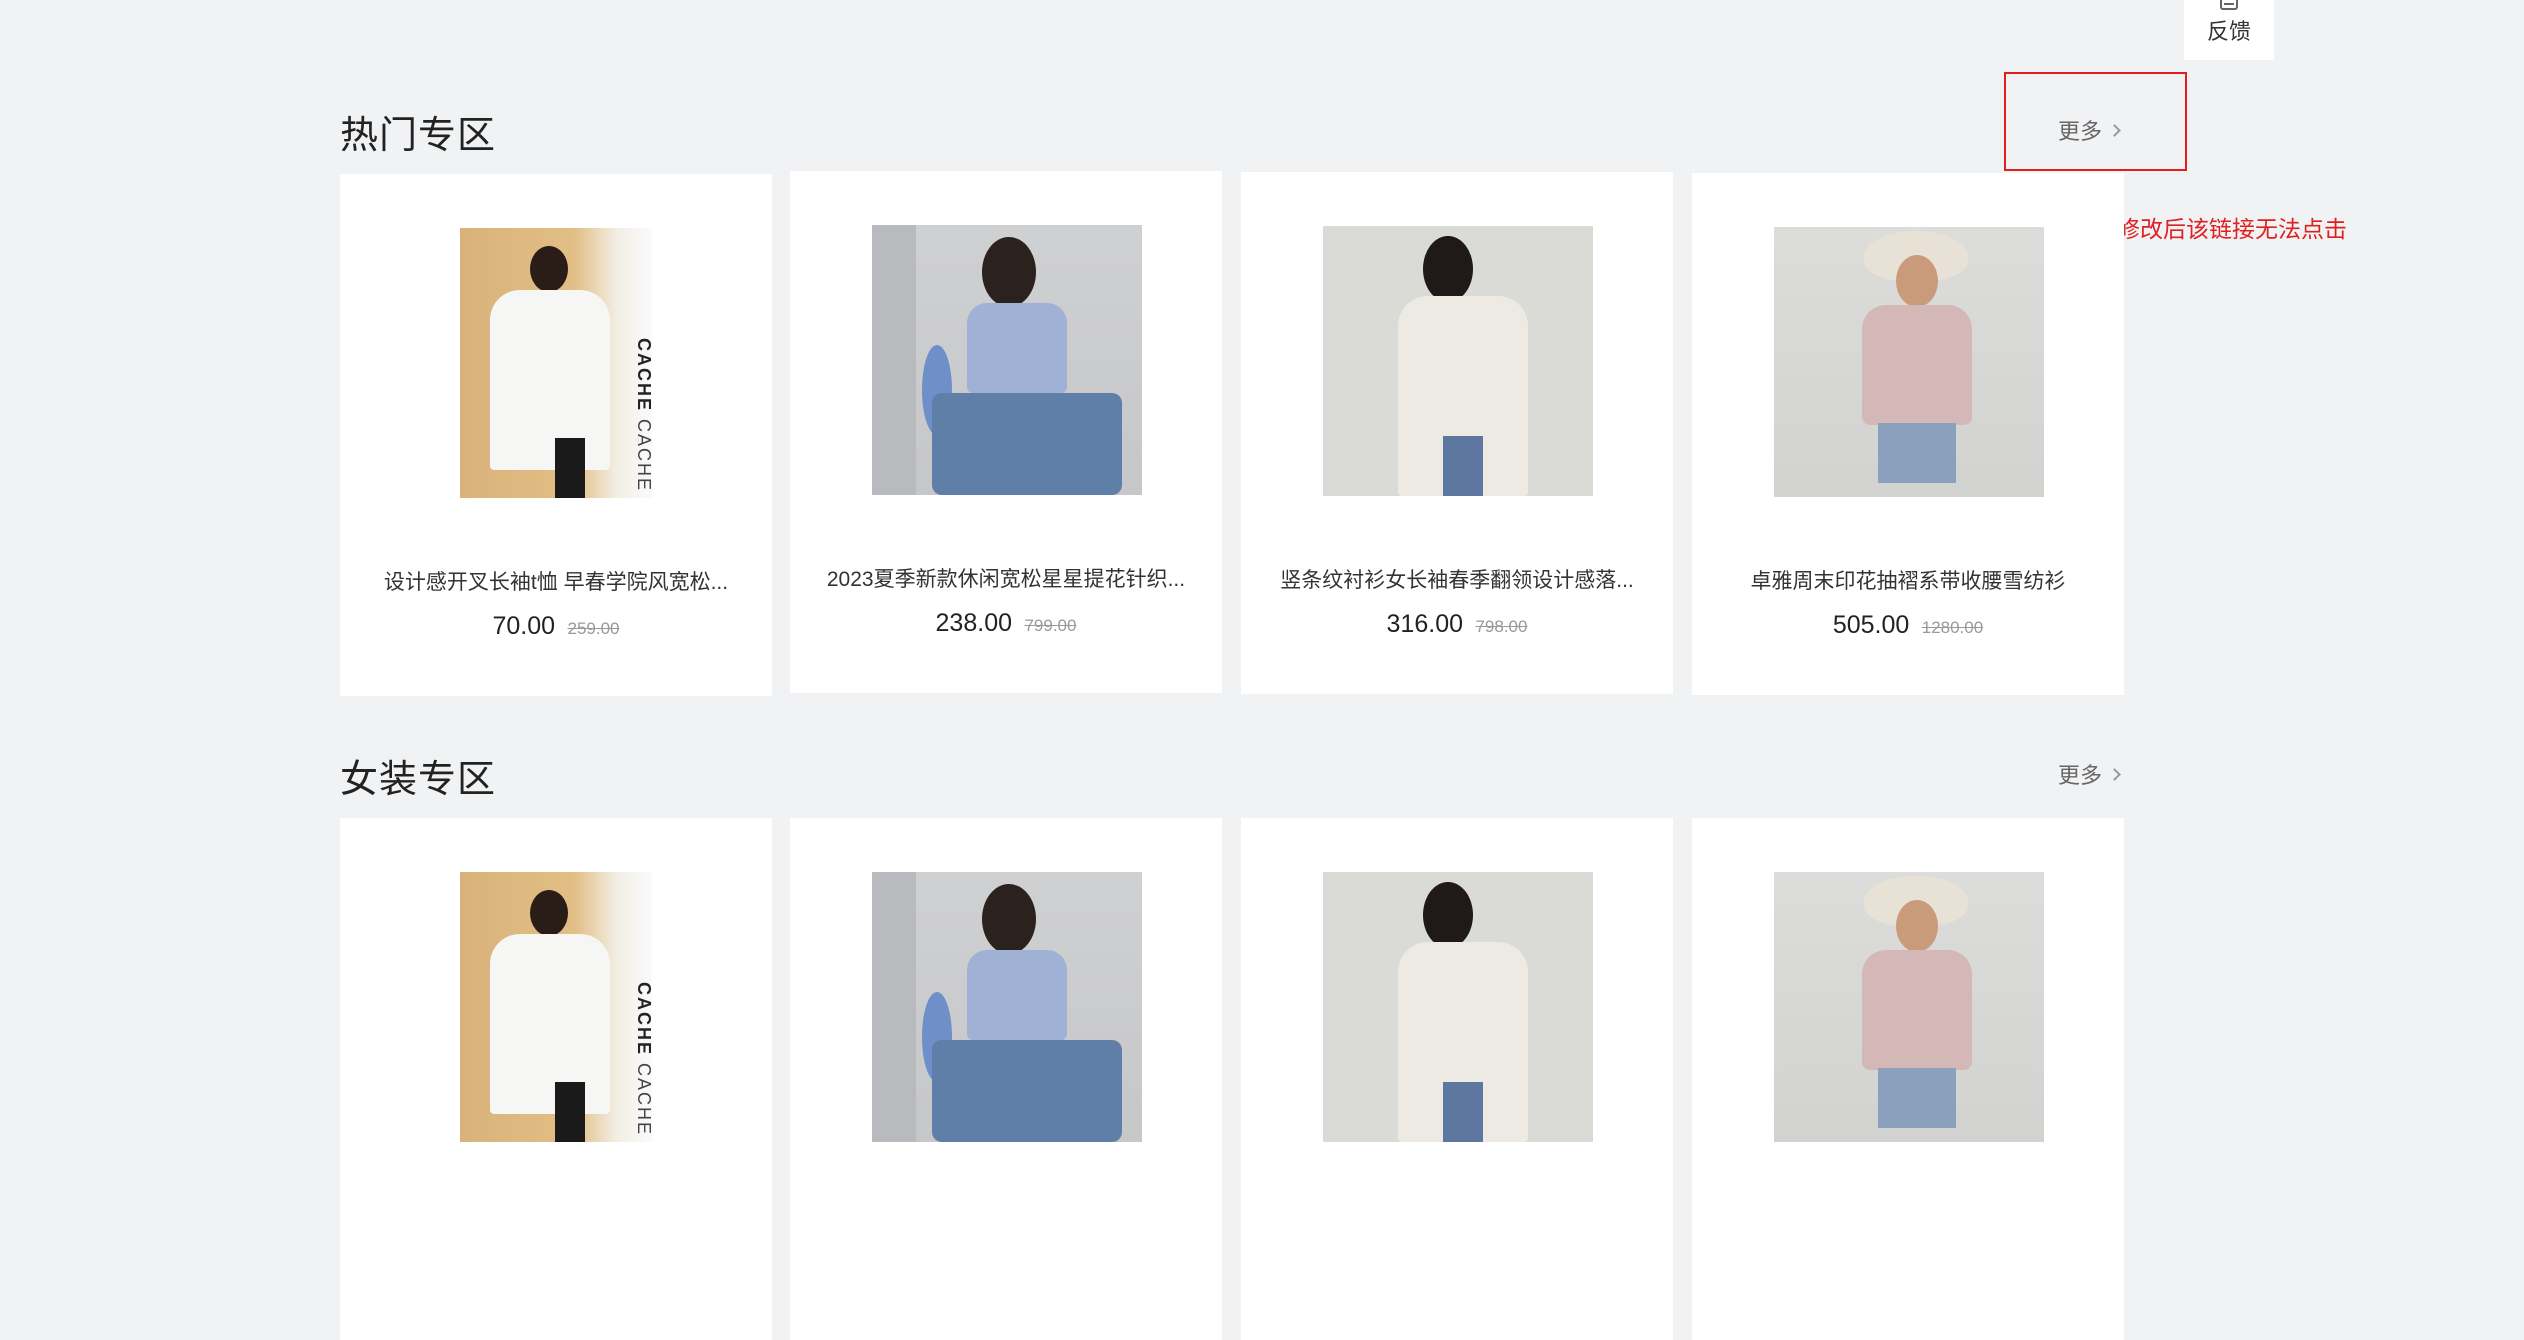  Describe the element at coordinates (524, 626) in the screenshot. I see `product-price: 70.00` at that location.